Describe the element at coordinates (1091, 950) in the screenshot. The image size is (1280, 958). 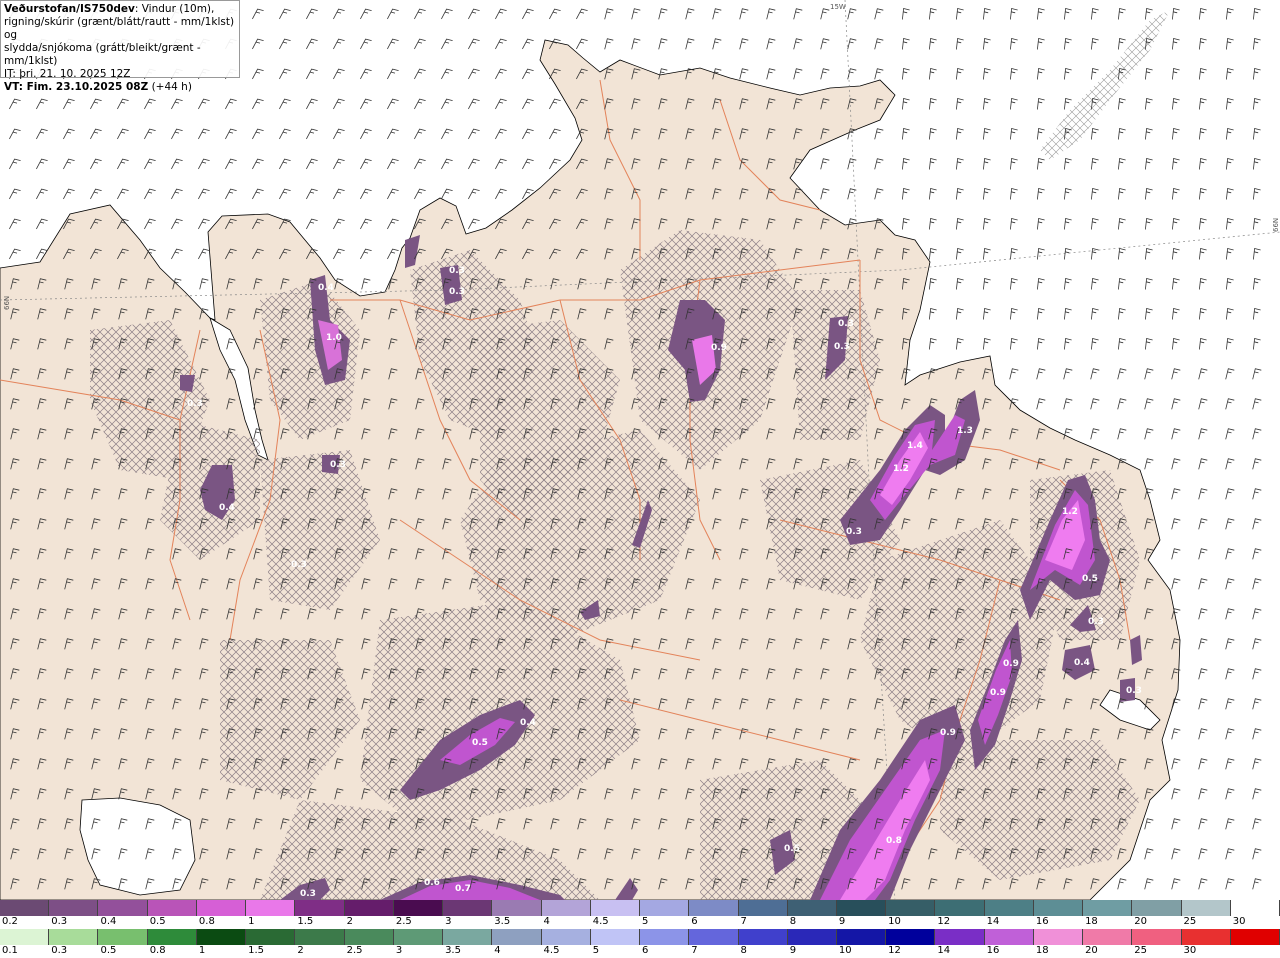
I see `scale-label: 20` at that location.